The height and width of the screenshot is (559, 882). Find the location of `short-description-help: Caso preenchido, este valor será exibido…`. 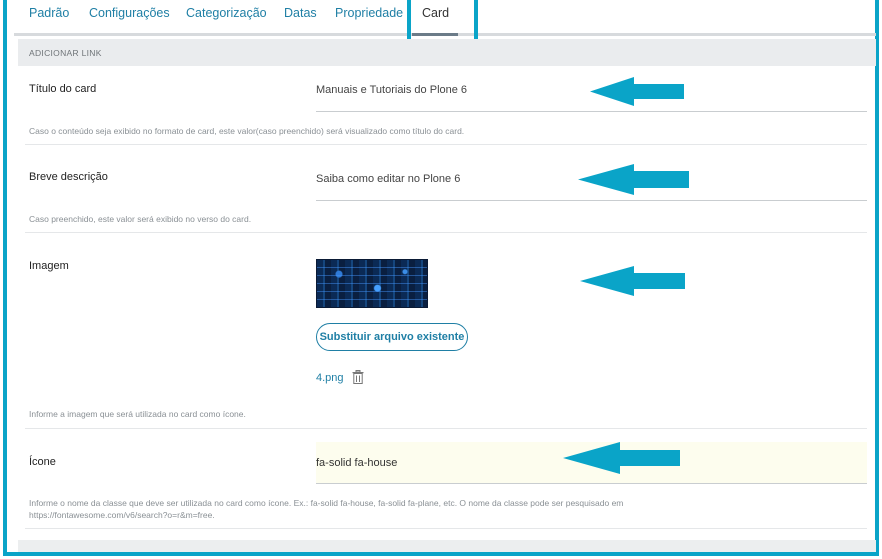

short-description-help: Caso preenchido, este valor será exibido… is located at coordinates (140, 219).